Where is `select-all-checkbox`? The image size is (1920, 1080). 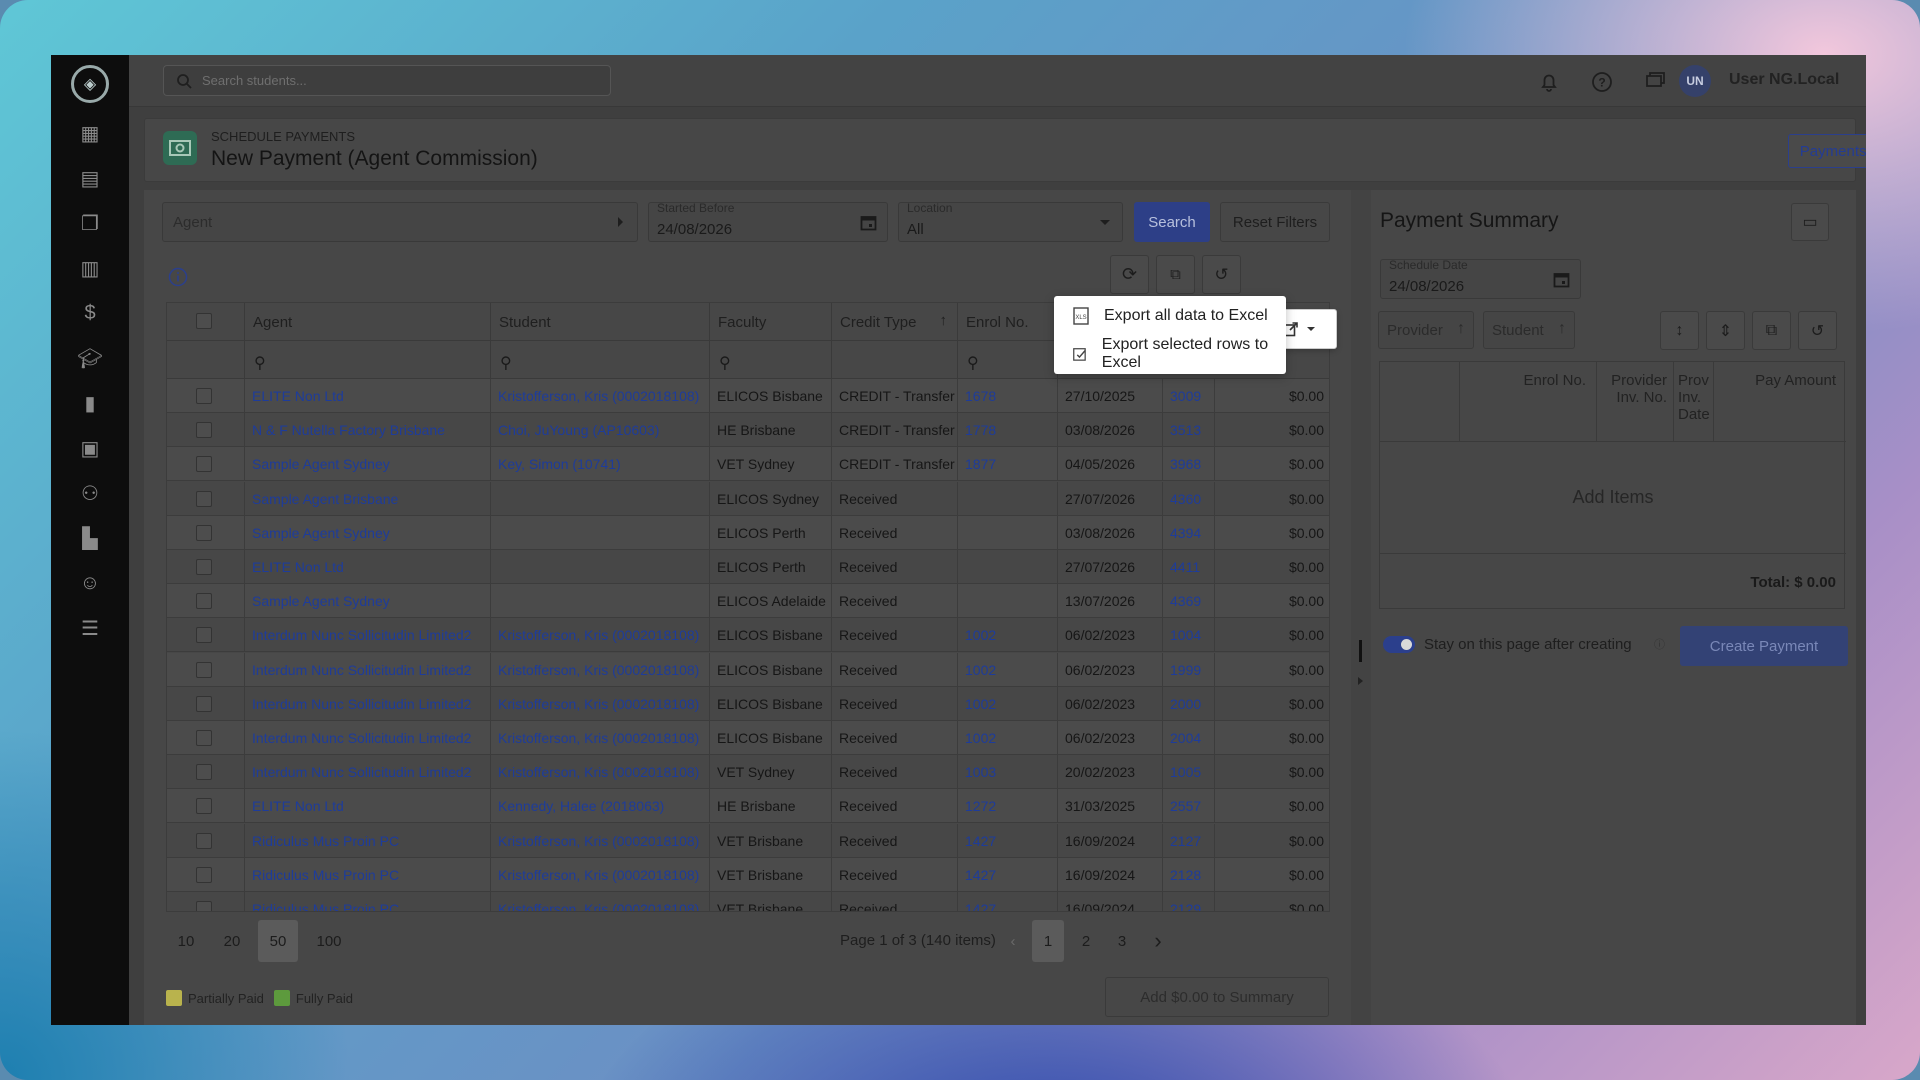 select-all-checkbox is located at coordinates (204, 321).